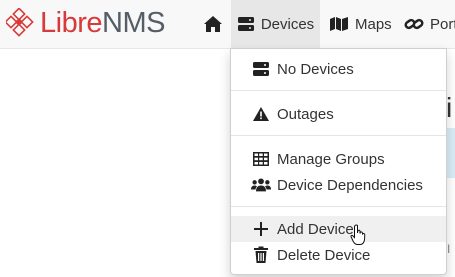  What do you see at coordinates (373, 24) in the screenshot?
I see `nav-maps-label: Maps` at bounding box center [373, 24].